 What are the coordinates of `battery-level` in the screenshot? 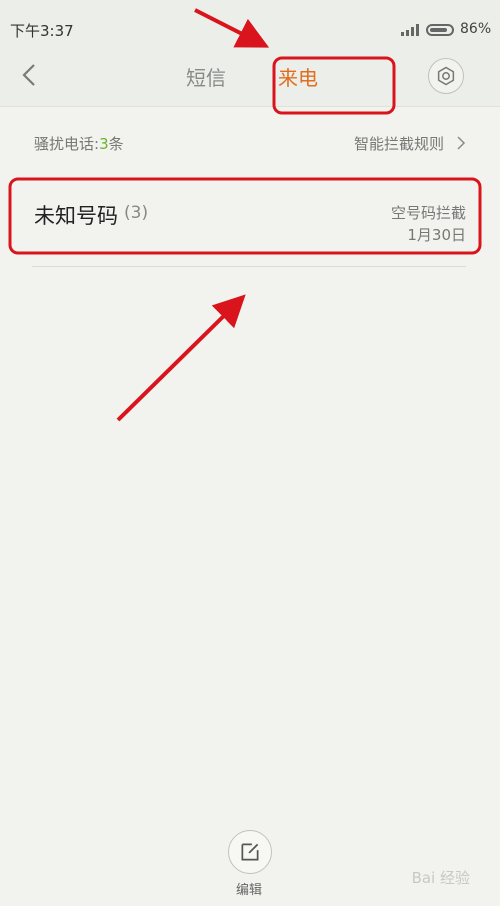 It's located at (438, 30).